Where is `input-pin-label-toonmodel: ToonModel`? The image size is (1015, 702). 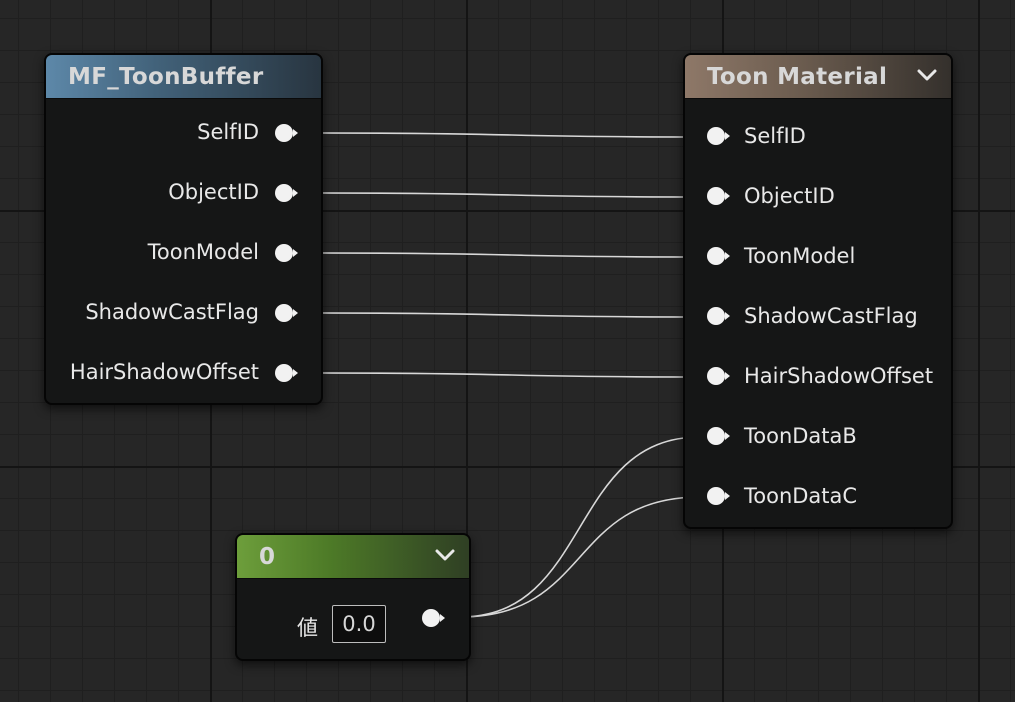
input-pin-label-toonmodel: ToonModel is located at coordinates (800, 256).